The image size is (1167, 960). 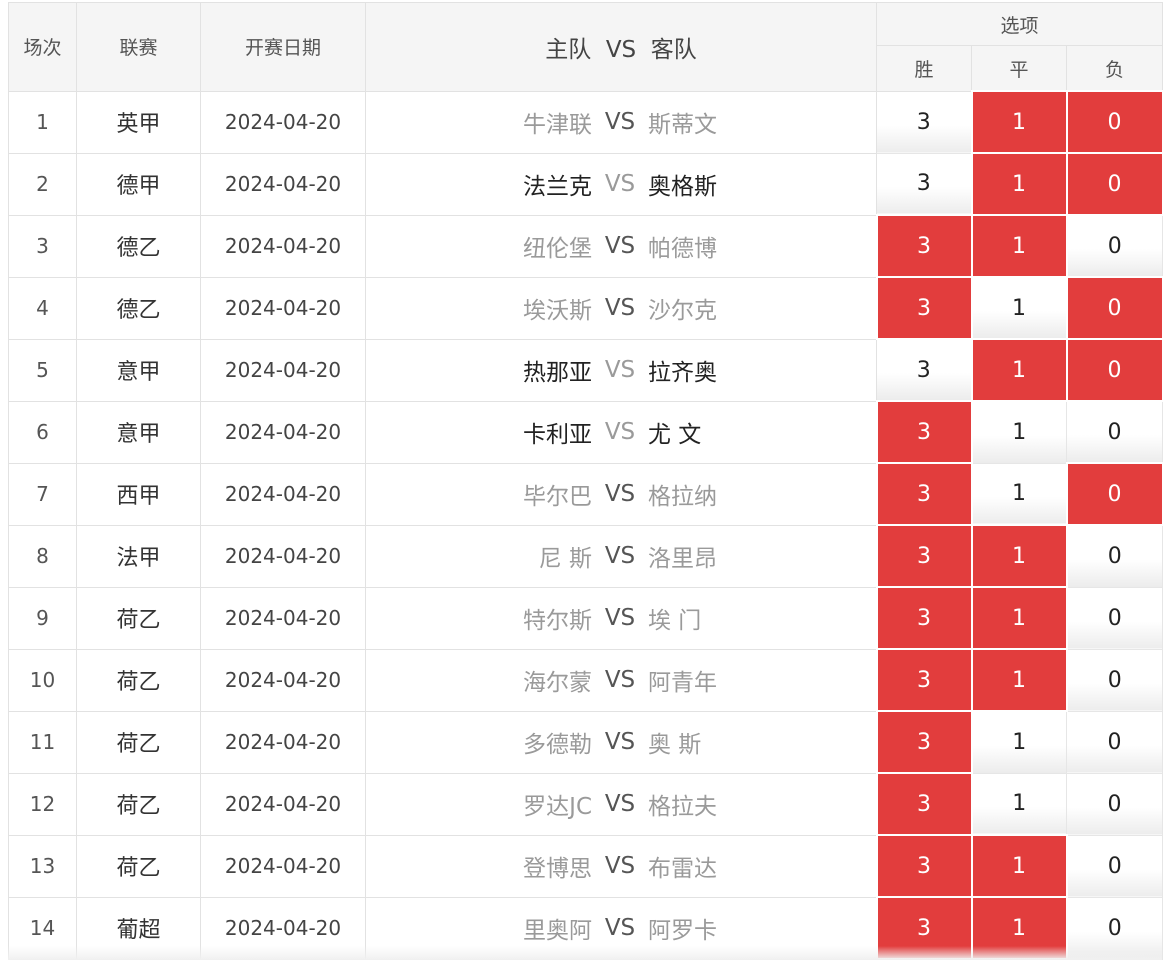 I want to click on matchup-cell: 法兰克 VS 奥格斯, so click(x=621, y=184).